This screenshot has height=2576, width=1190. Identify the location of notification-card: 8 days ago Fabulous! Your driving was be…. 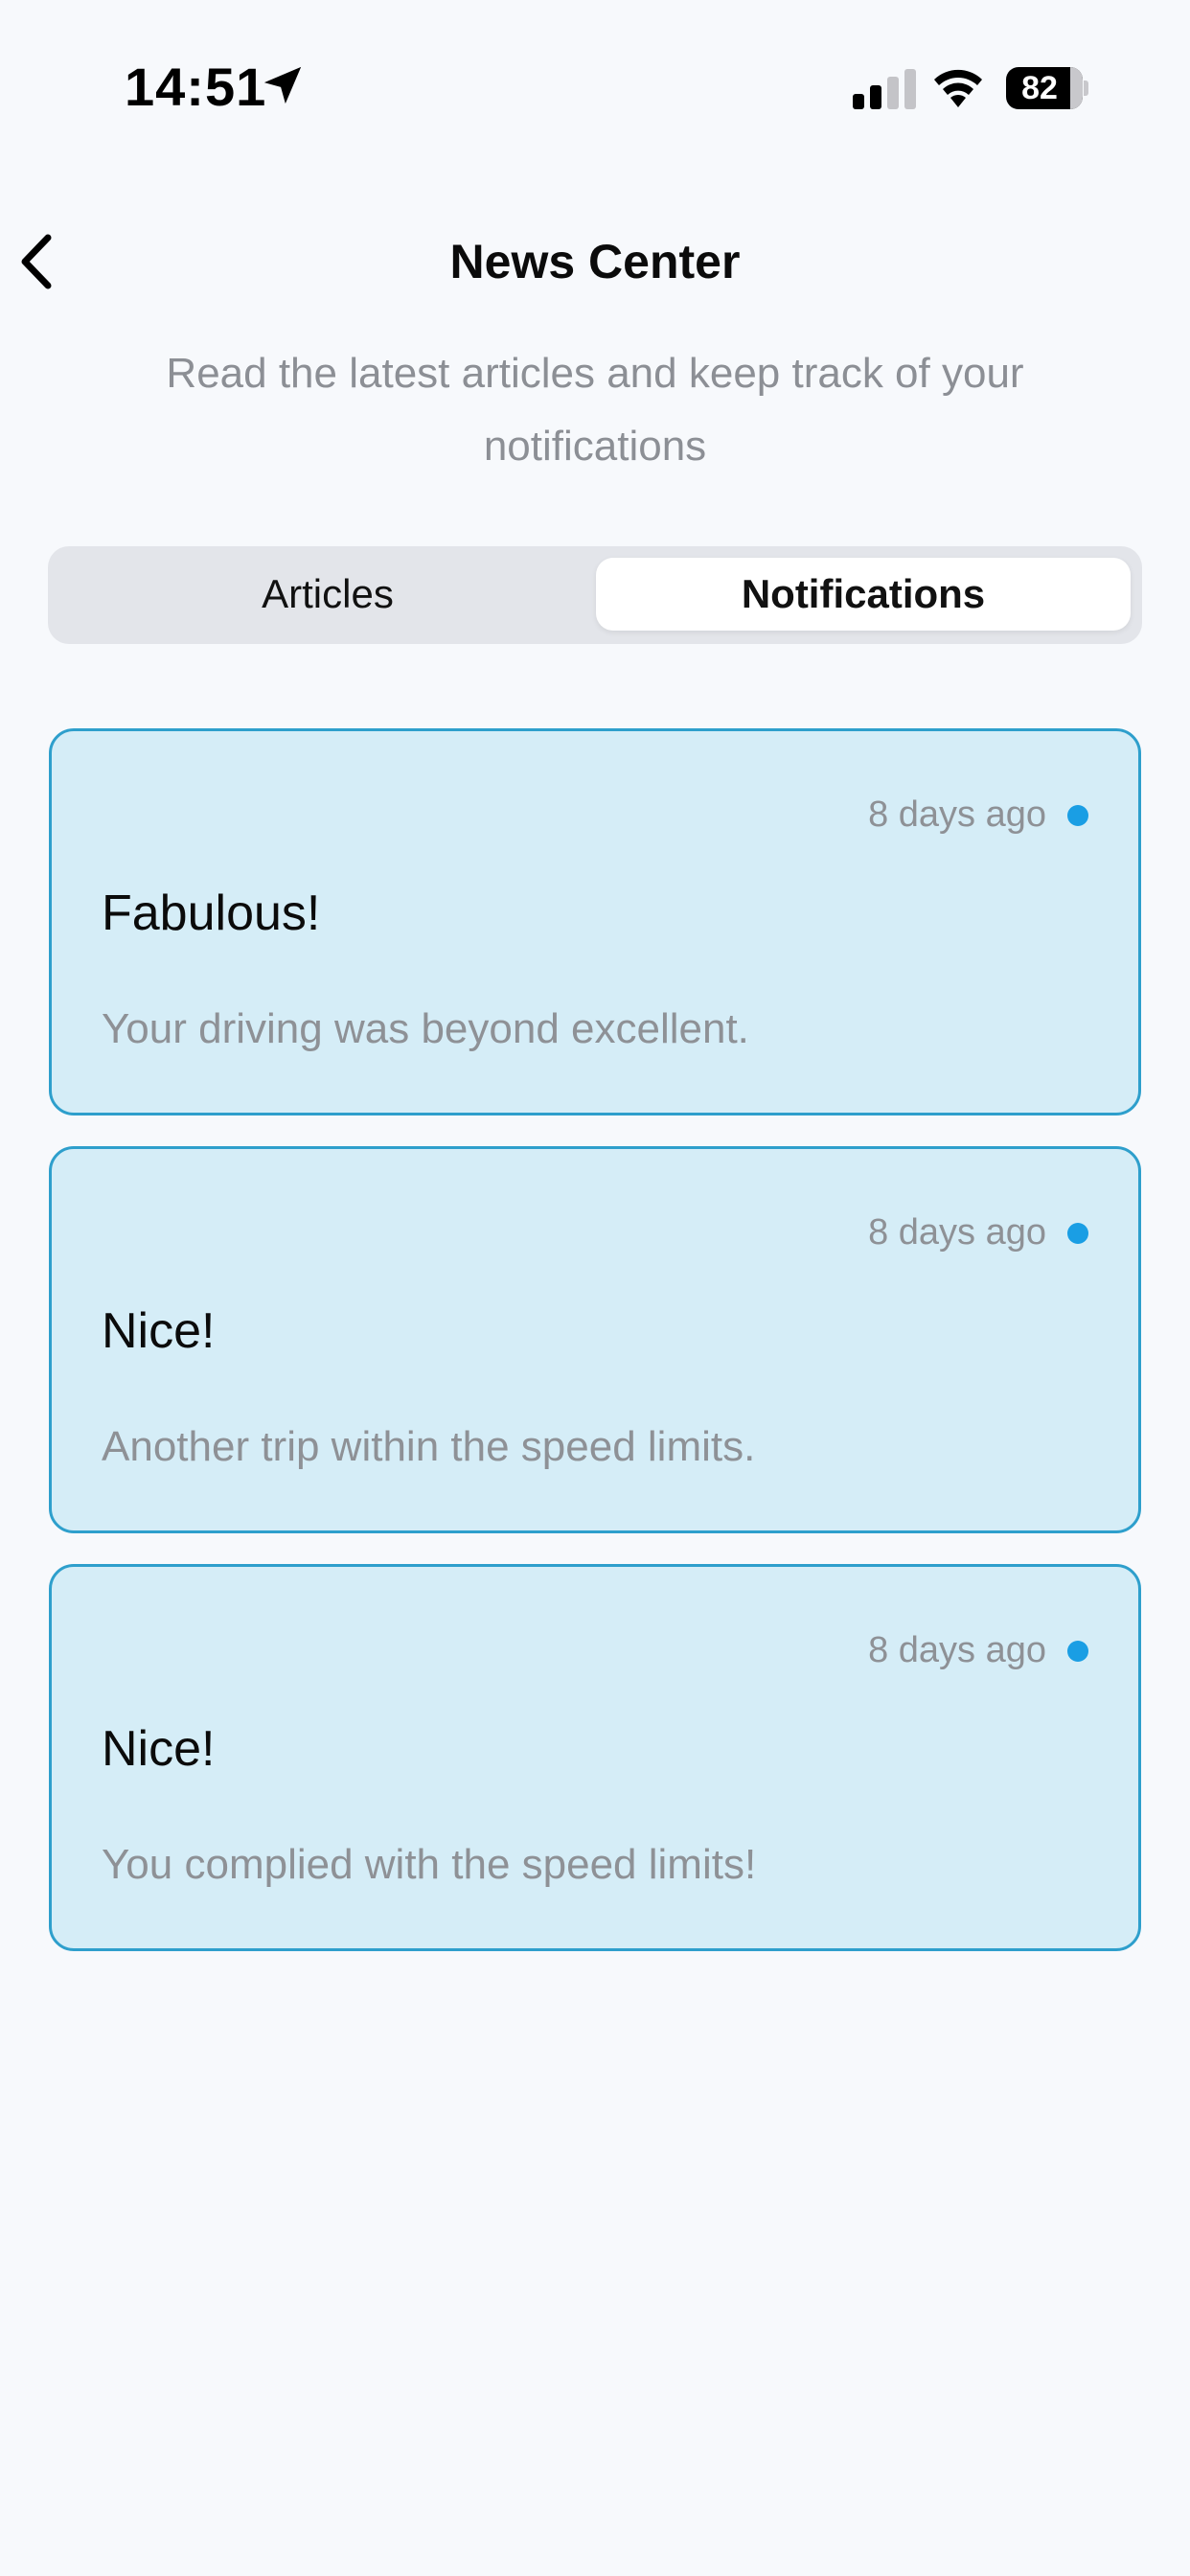
(595, 922).